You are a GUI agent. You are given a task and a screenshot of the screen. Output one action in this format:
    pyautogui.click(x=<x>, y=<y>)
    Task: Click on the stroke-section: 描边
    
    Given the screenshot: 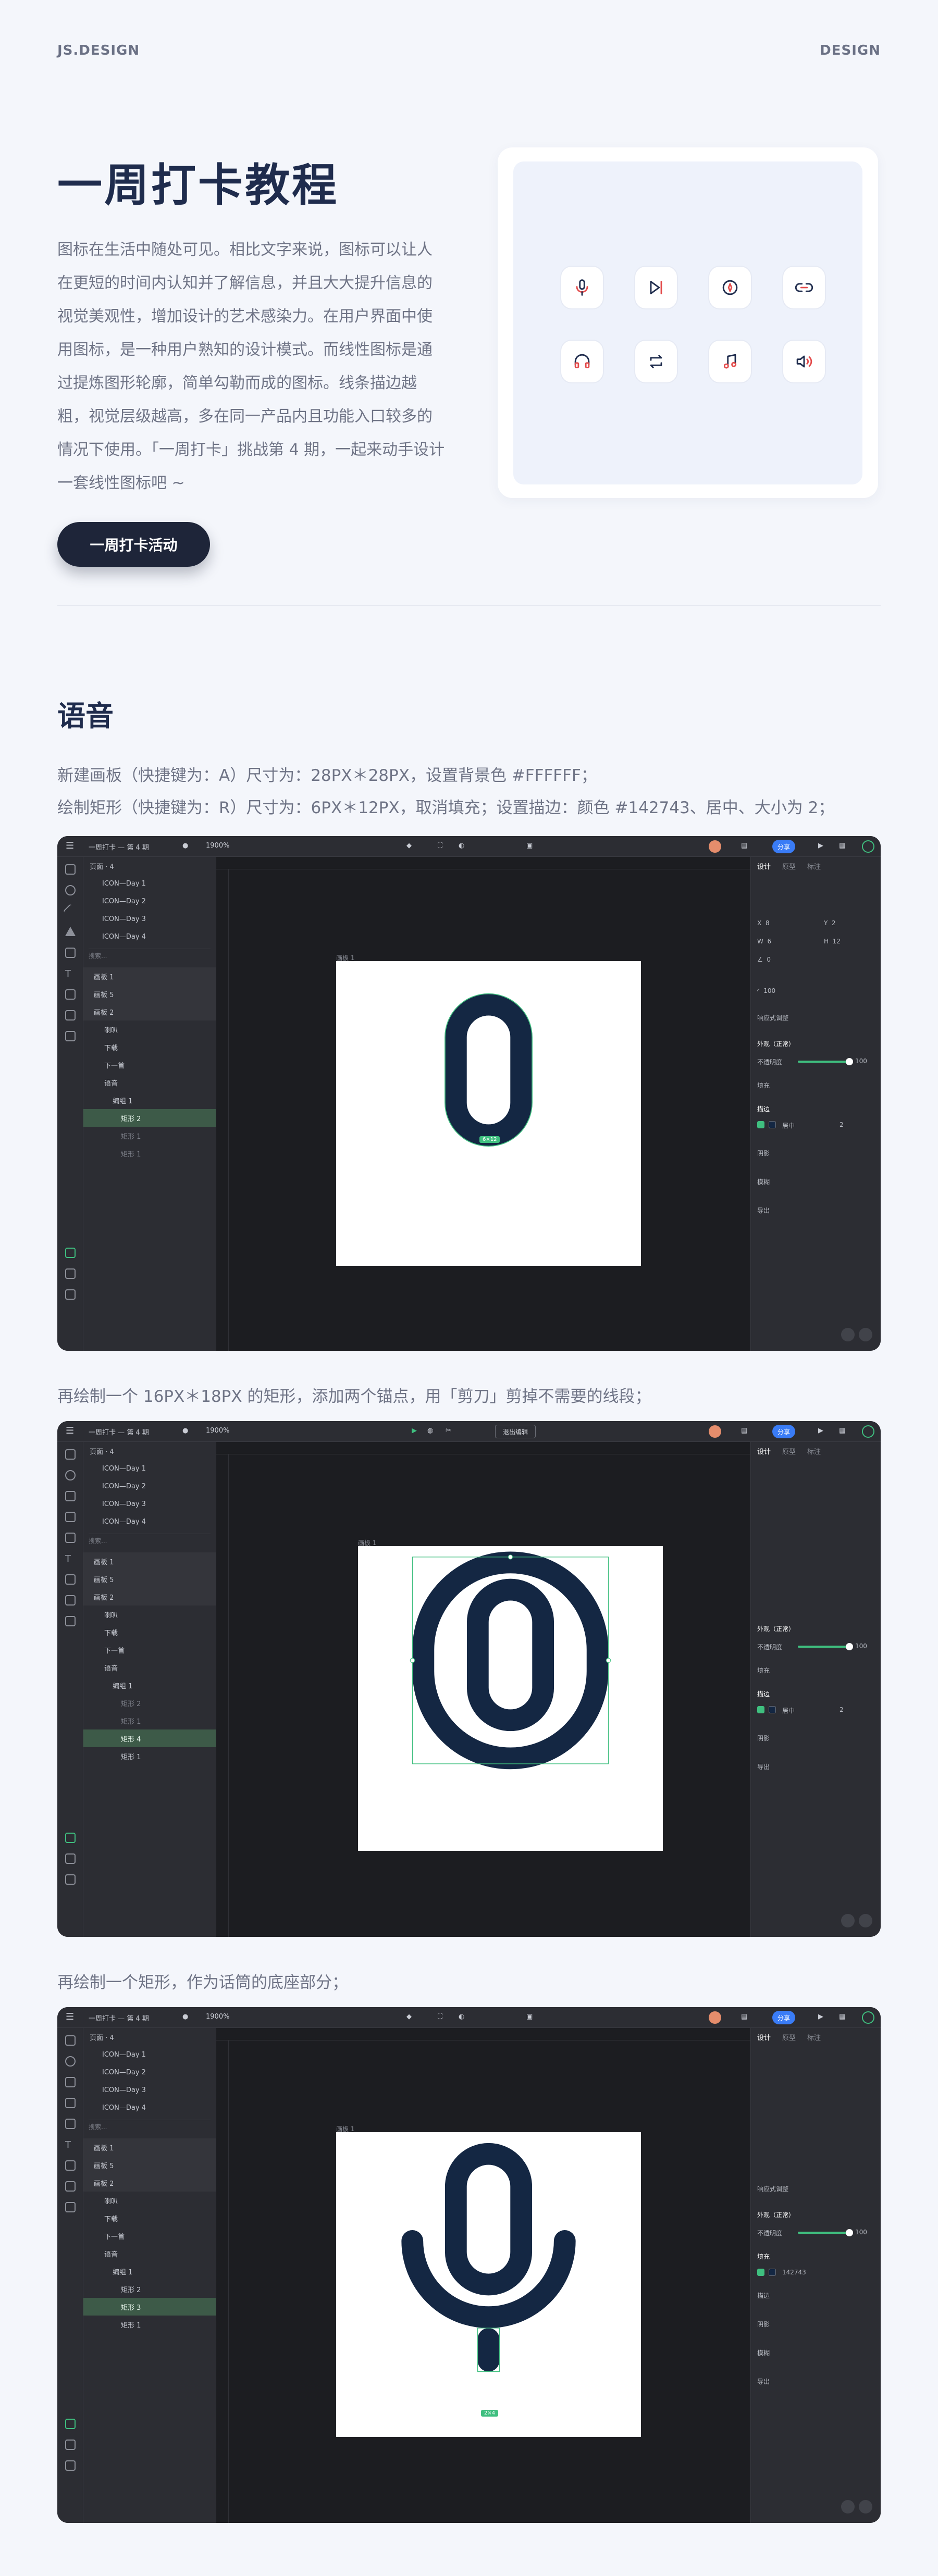 What is the action you would take?
    pyautogui.click(x=815, y=1108)
    